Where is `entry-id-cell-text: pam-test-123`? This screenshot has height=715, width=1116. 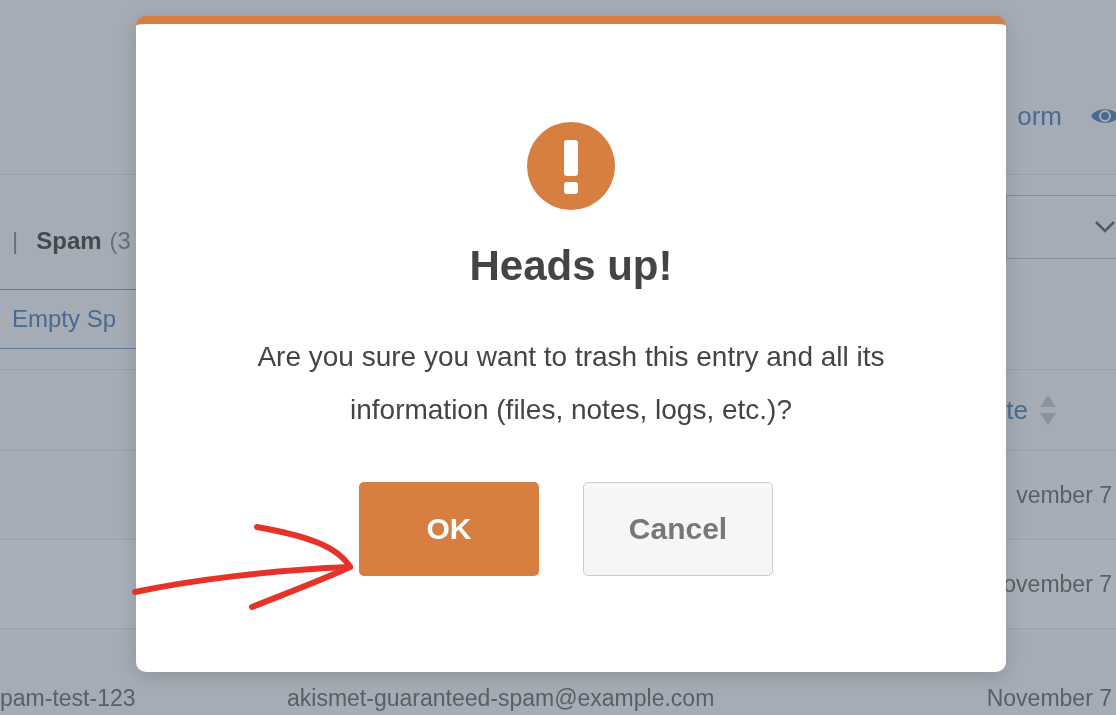
entry-id-cell-text: pam-test-123 is located at coordinates (68, 698).